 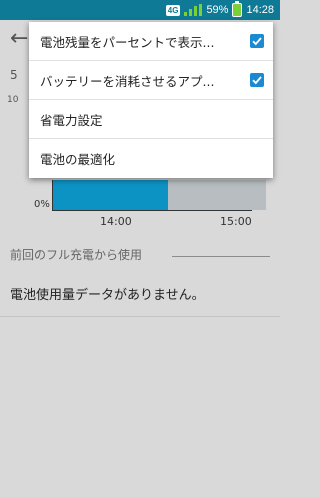 I want to click on menu-item-power-saving-settings: 省電力設定, so click(x=151, y=119).